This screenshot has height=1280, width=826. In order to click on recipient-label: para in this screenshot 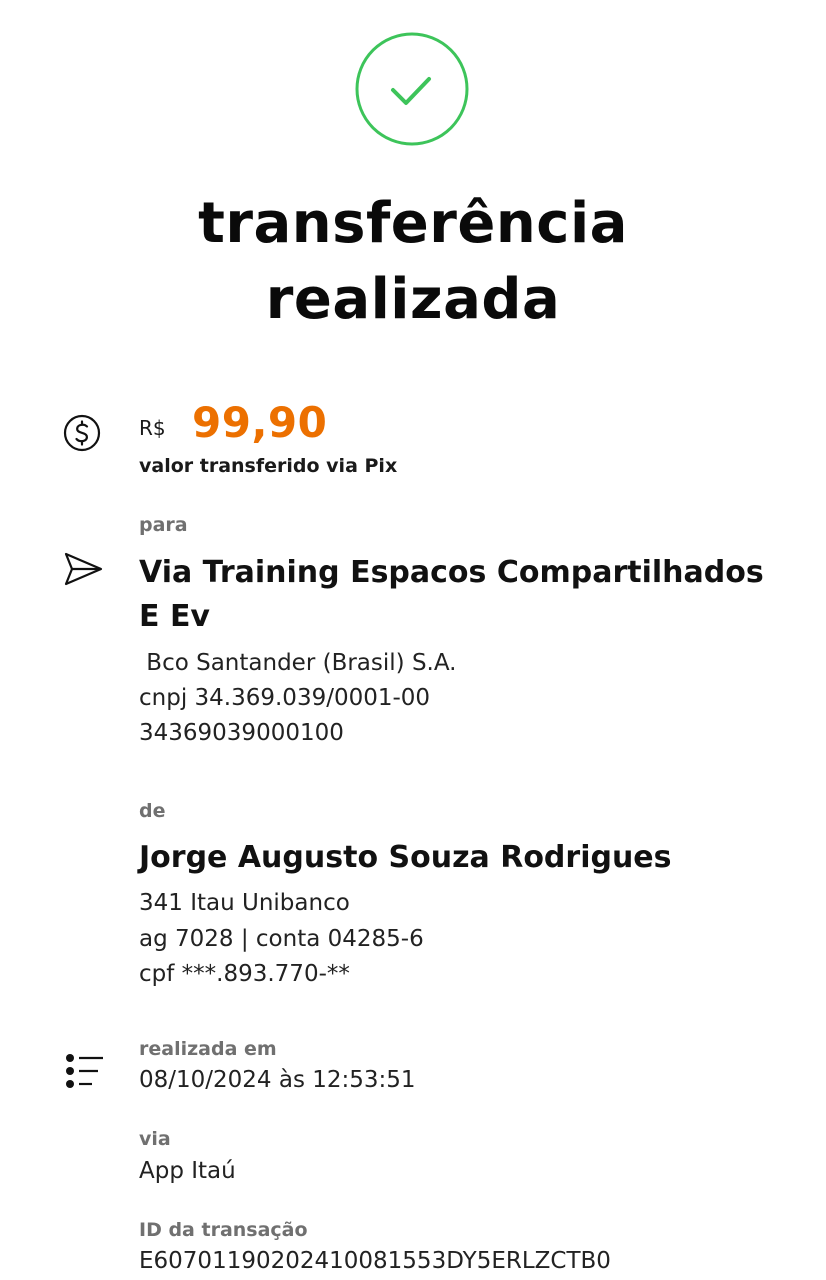, I will do `click(163, 525)`.